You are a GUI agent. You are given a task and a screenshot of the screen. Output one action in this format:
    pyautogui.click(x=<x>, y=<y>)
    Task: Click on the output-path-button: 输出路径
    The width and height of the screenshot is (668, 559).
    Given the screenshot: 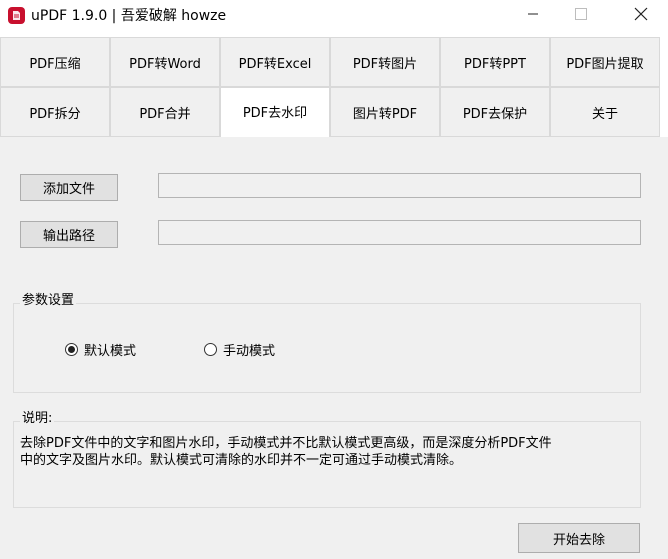 What is the action you would take?
    pyautogui.click(x=69, y=234)
    